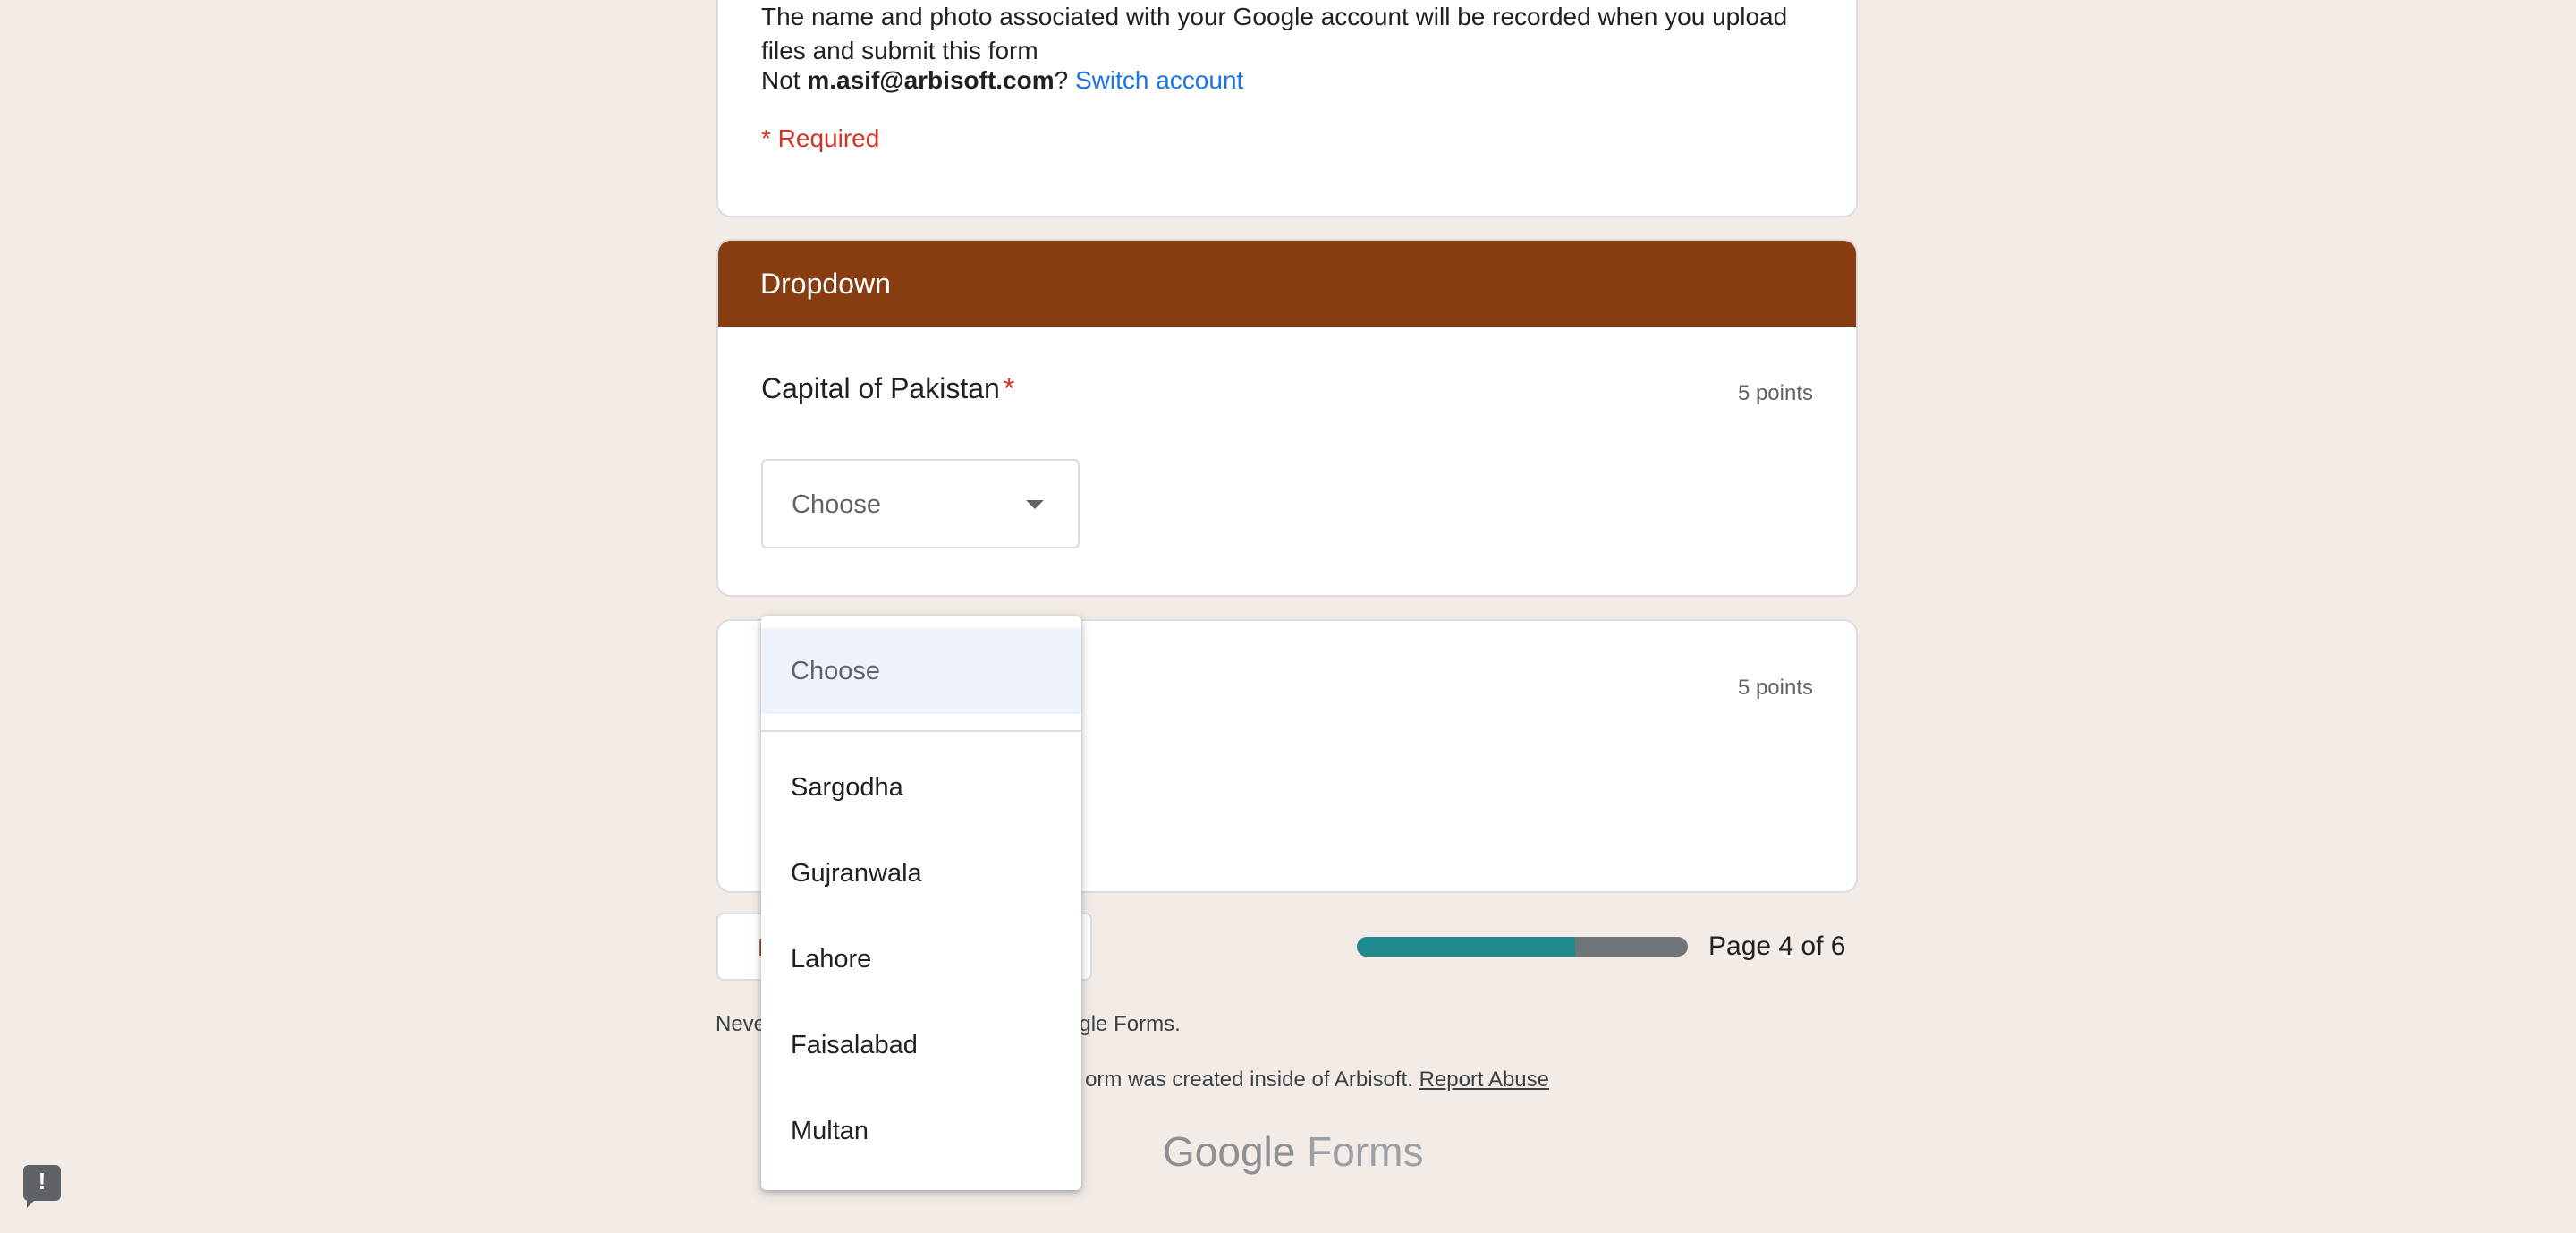  What do you see at coordinates (42, 1181) in the screenshot?
I see `feedback-icon: !` at bounding box center [42, 1181].